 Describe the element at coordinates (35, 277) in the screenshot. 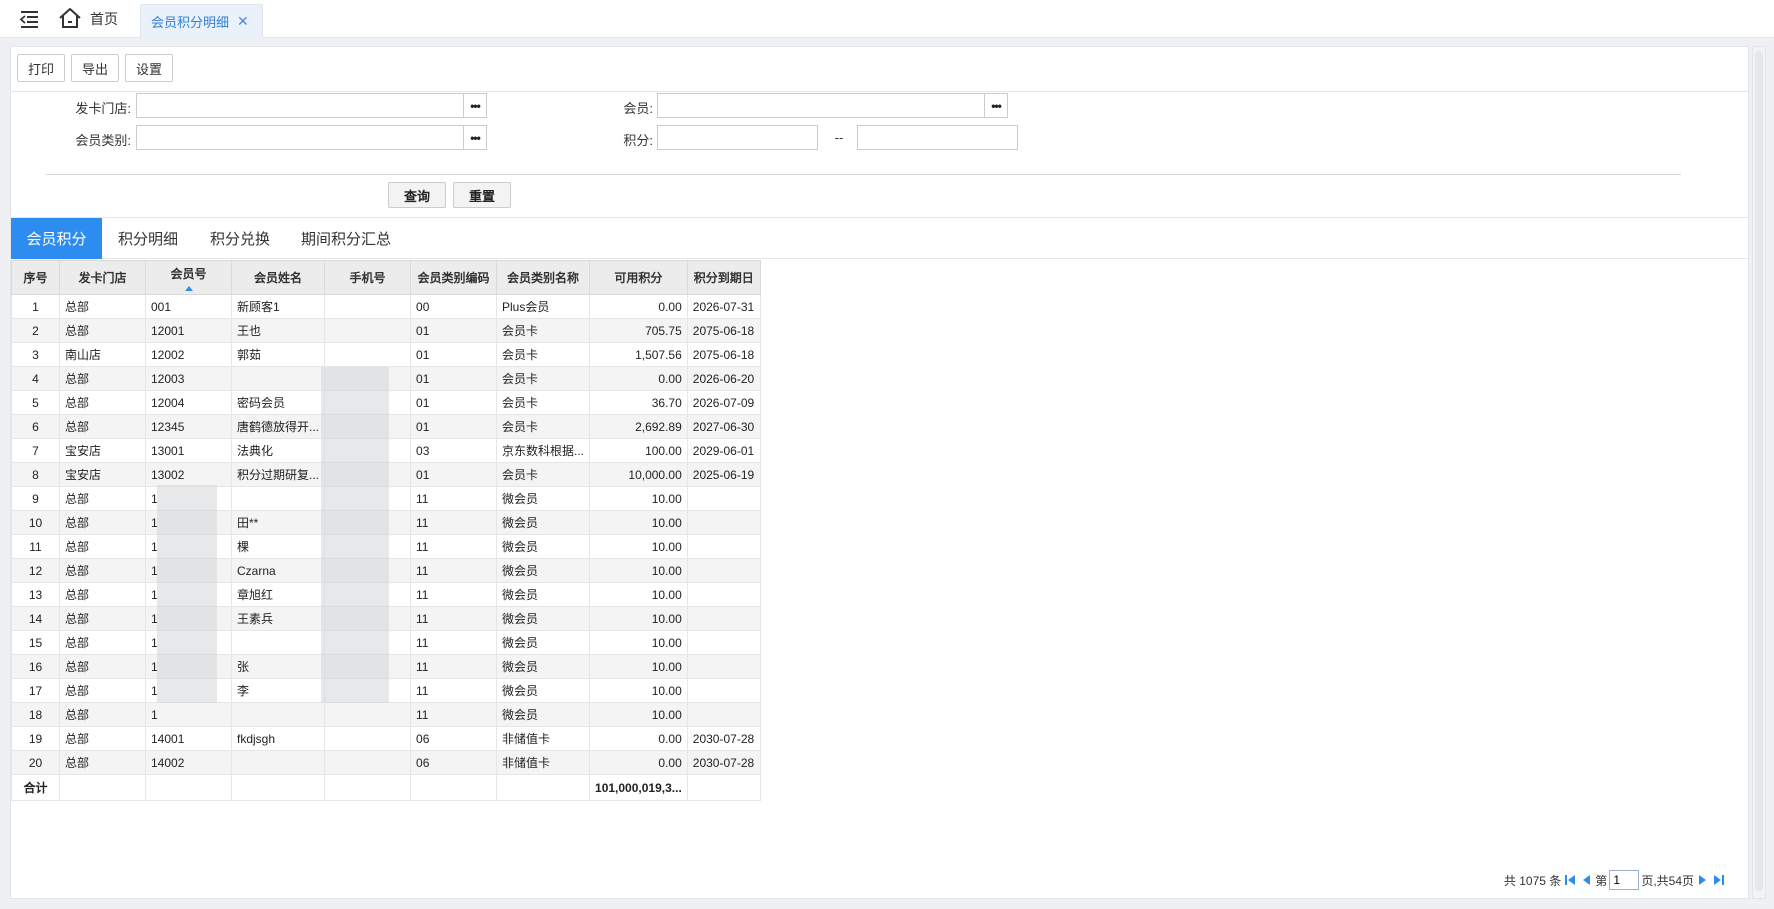

I see `header-index: 序号` at that location.